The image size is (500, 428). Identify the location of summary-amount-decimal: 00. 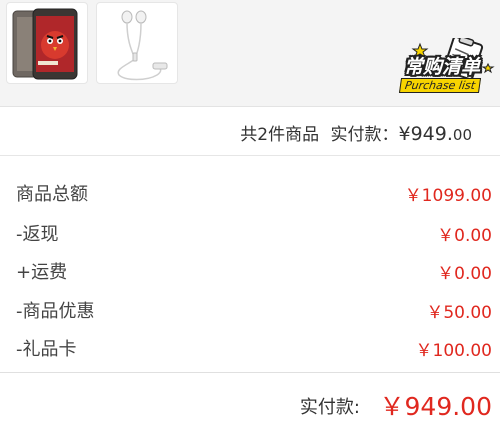
(462, 135).